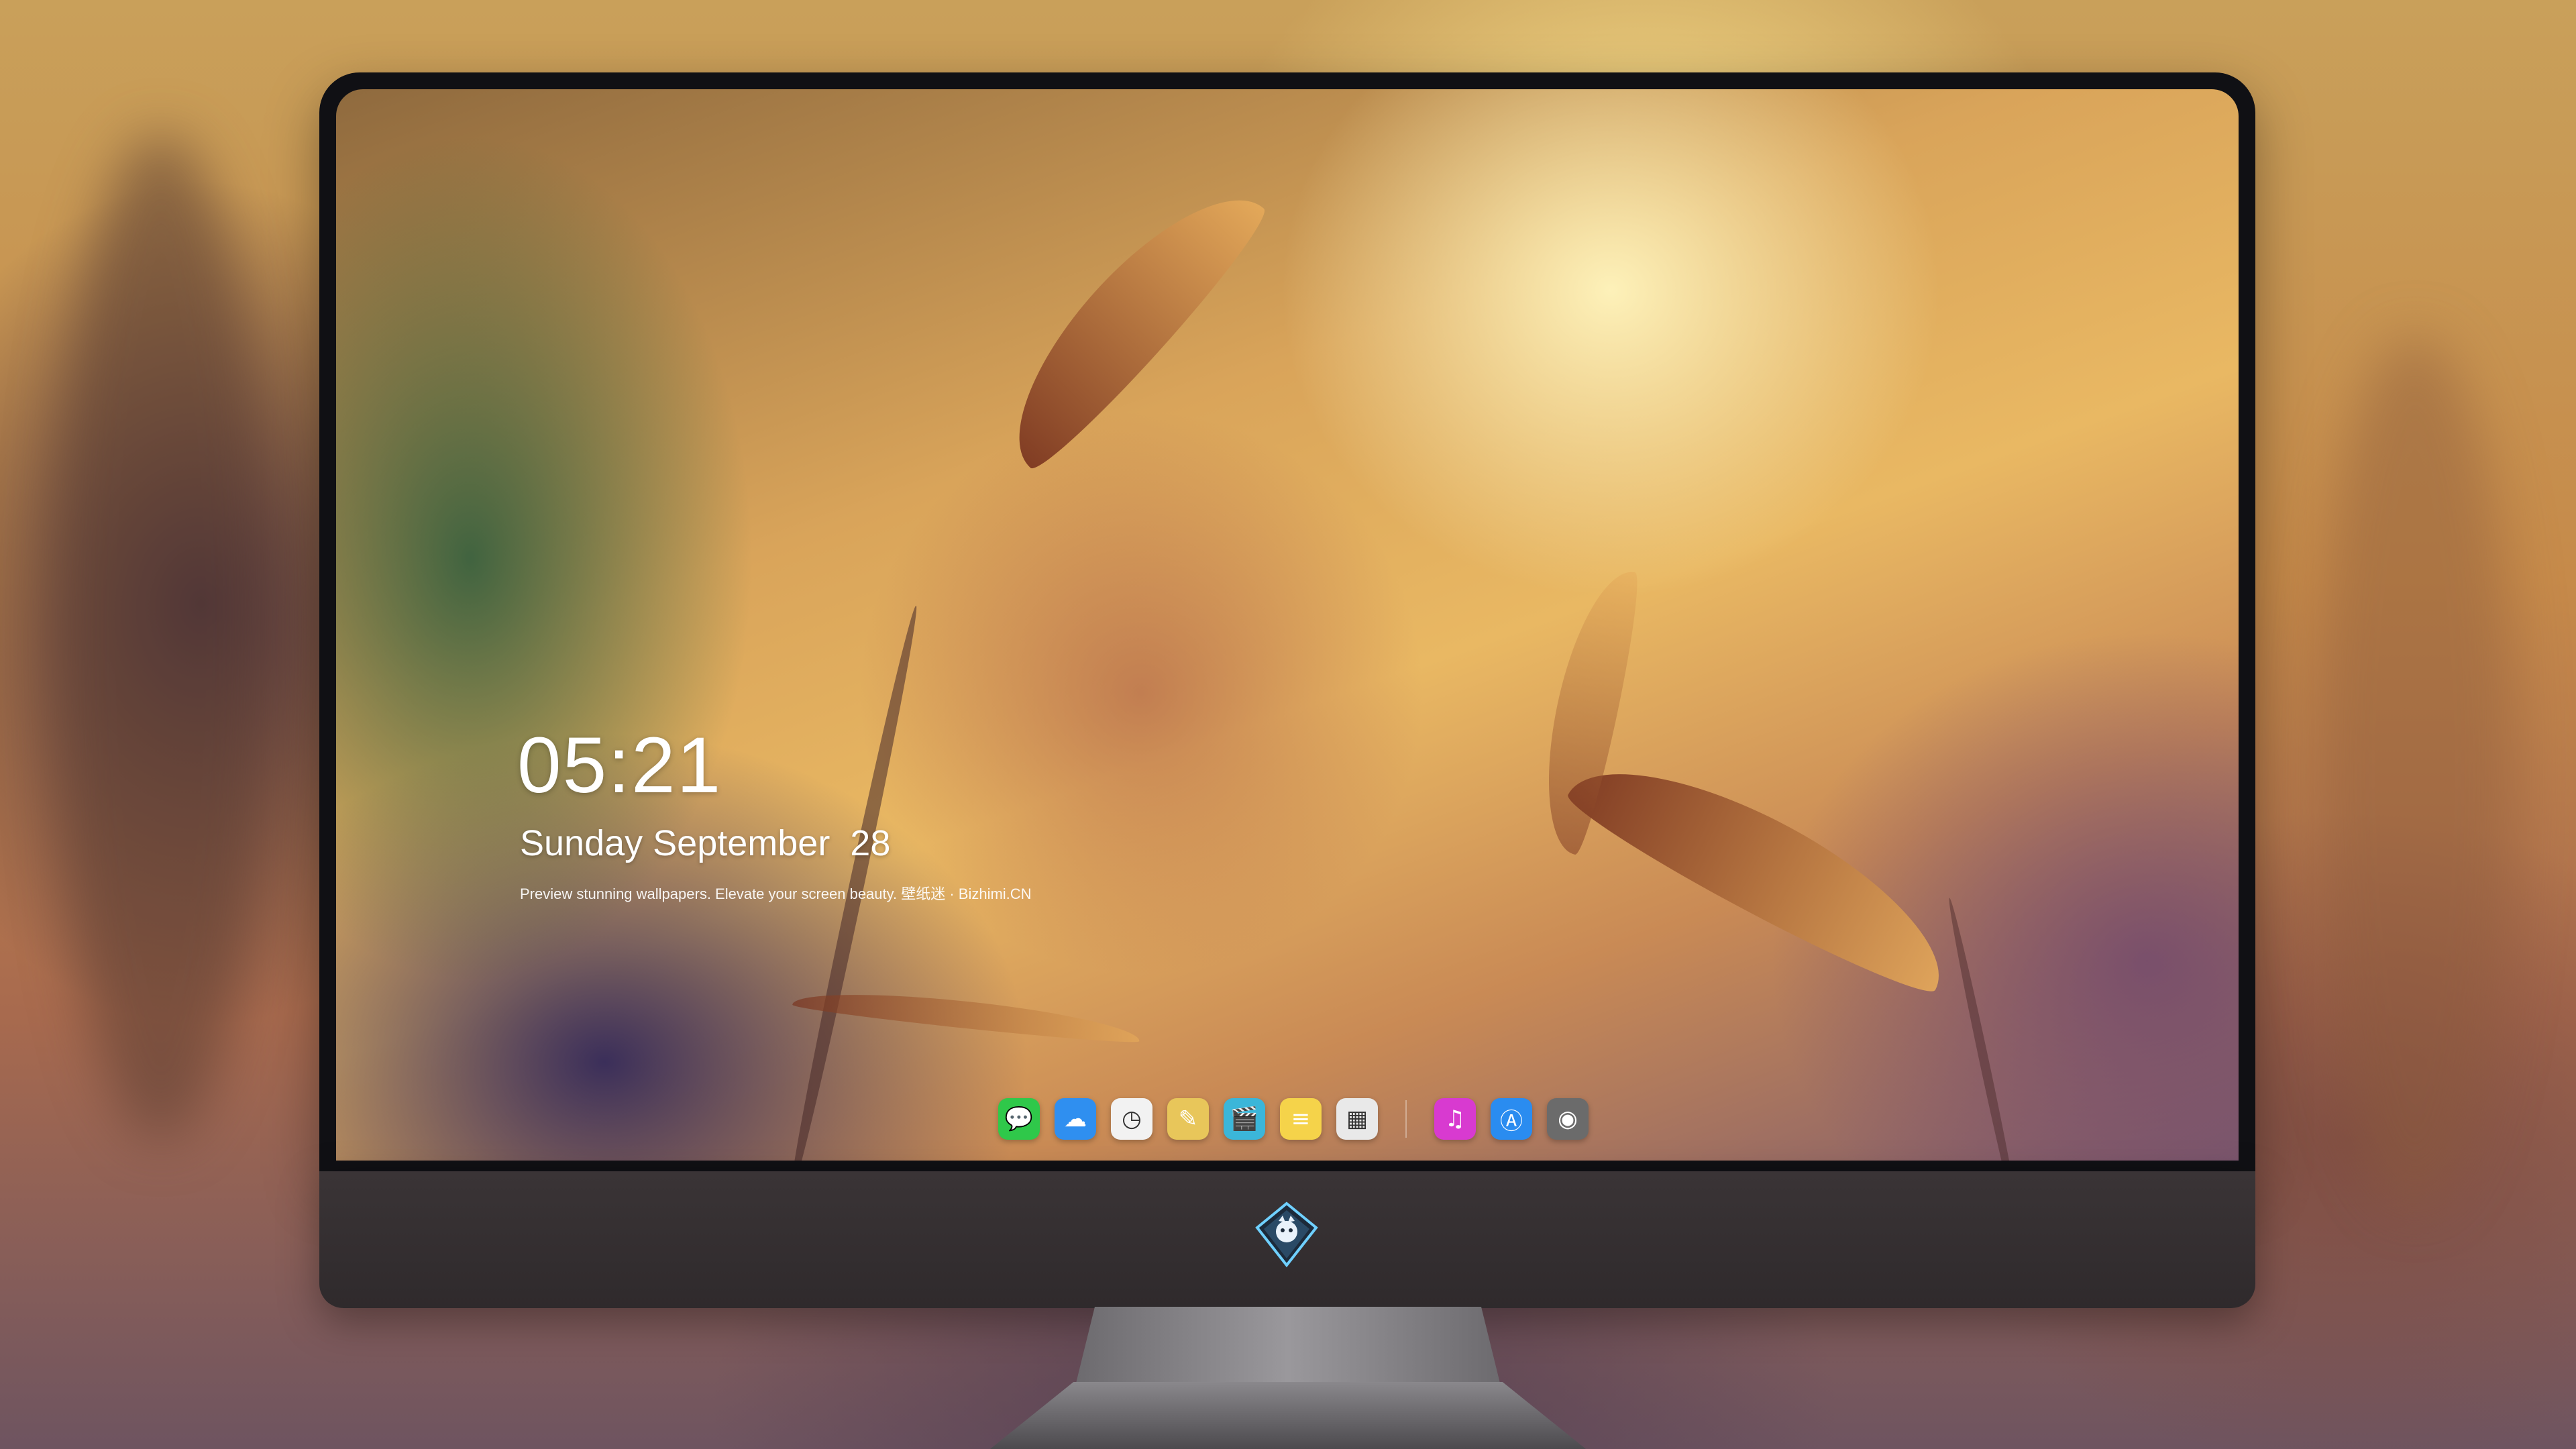 The image size is (2576, 1449). I want to click on lockscreen-clock: 05:21, so click(619, 765).